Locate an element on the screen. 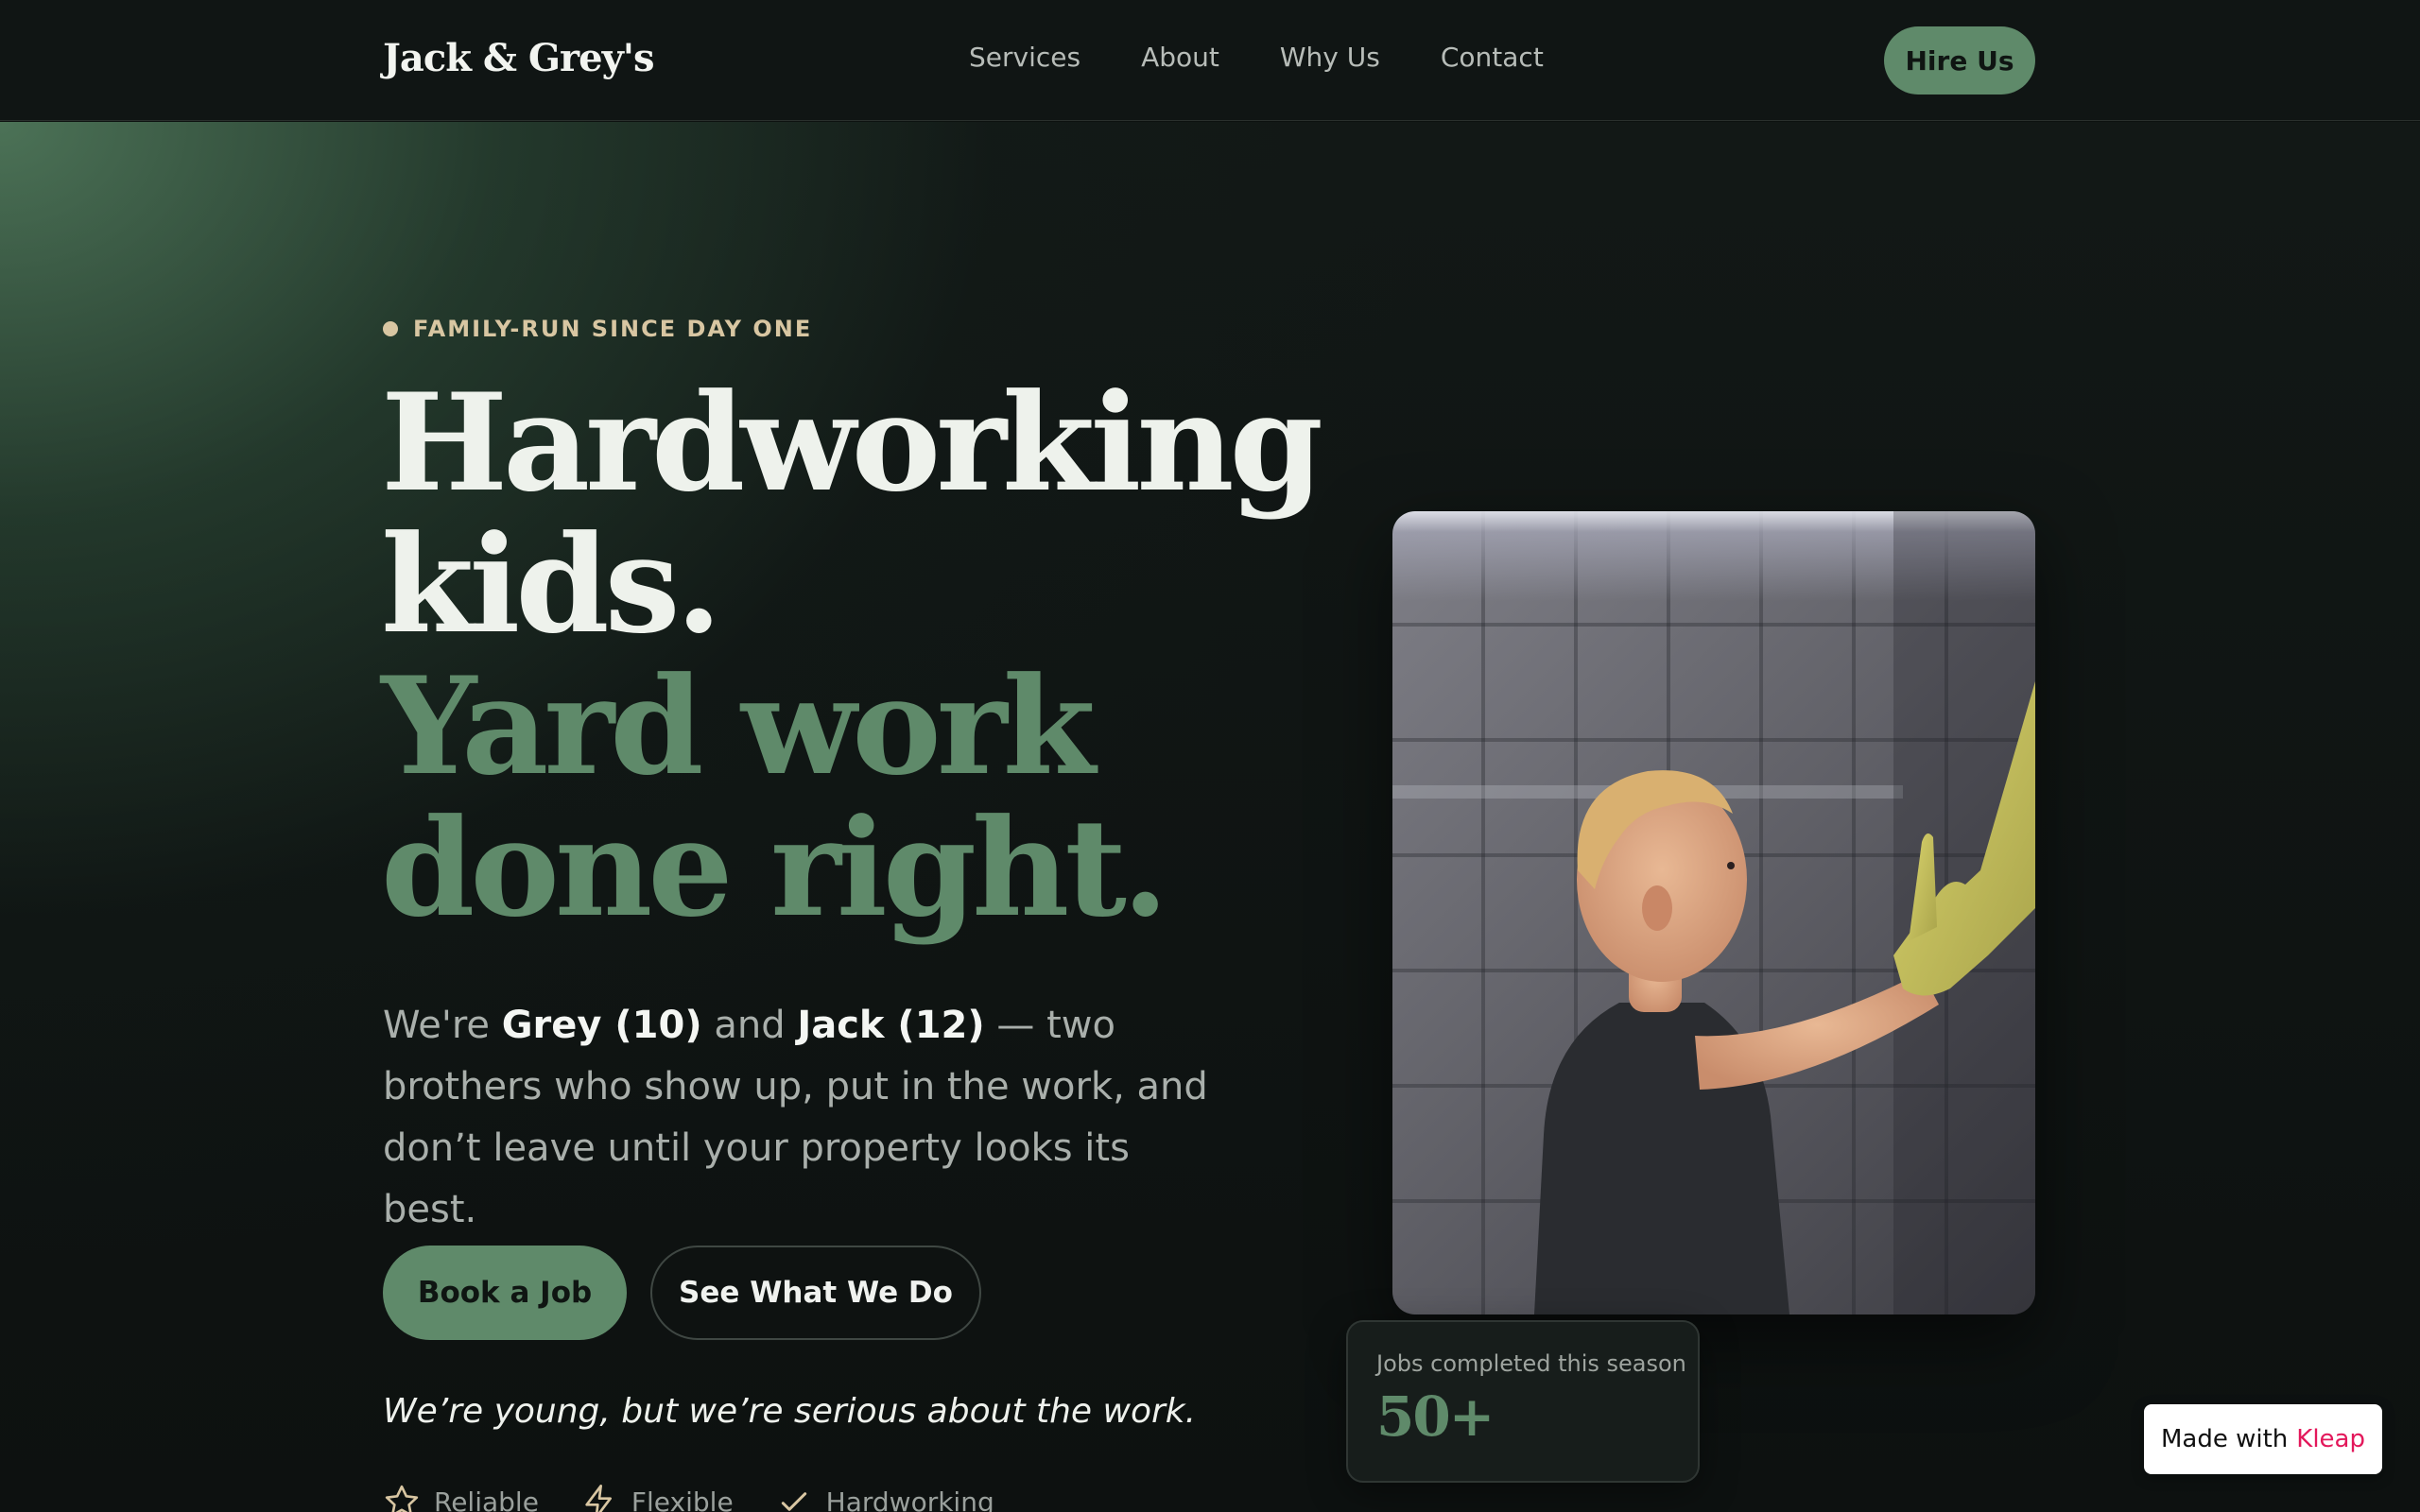 Image resolution: width=2420 pixels, height=1512 pixels. trait-label-reliable: Reliable is located at coordinates (487, 1499).